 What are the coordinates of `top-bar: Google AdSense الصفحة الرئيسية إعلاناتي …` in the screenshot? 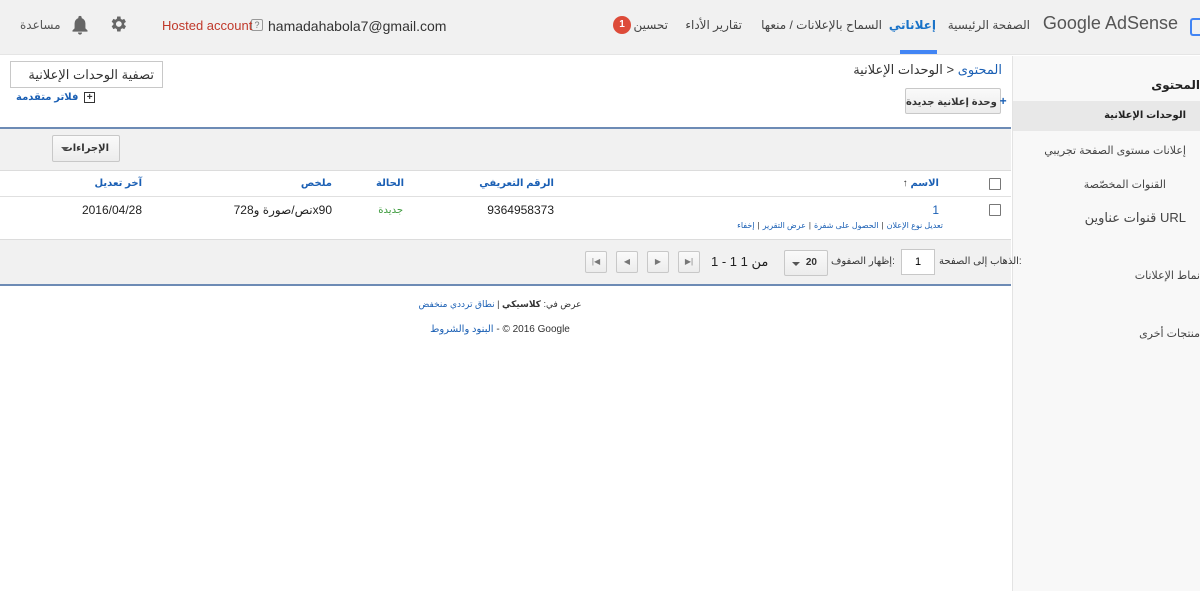 It's located at (600, 27).